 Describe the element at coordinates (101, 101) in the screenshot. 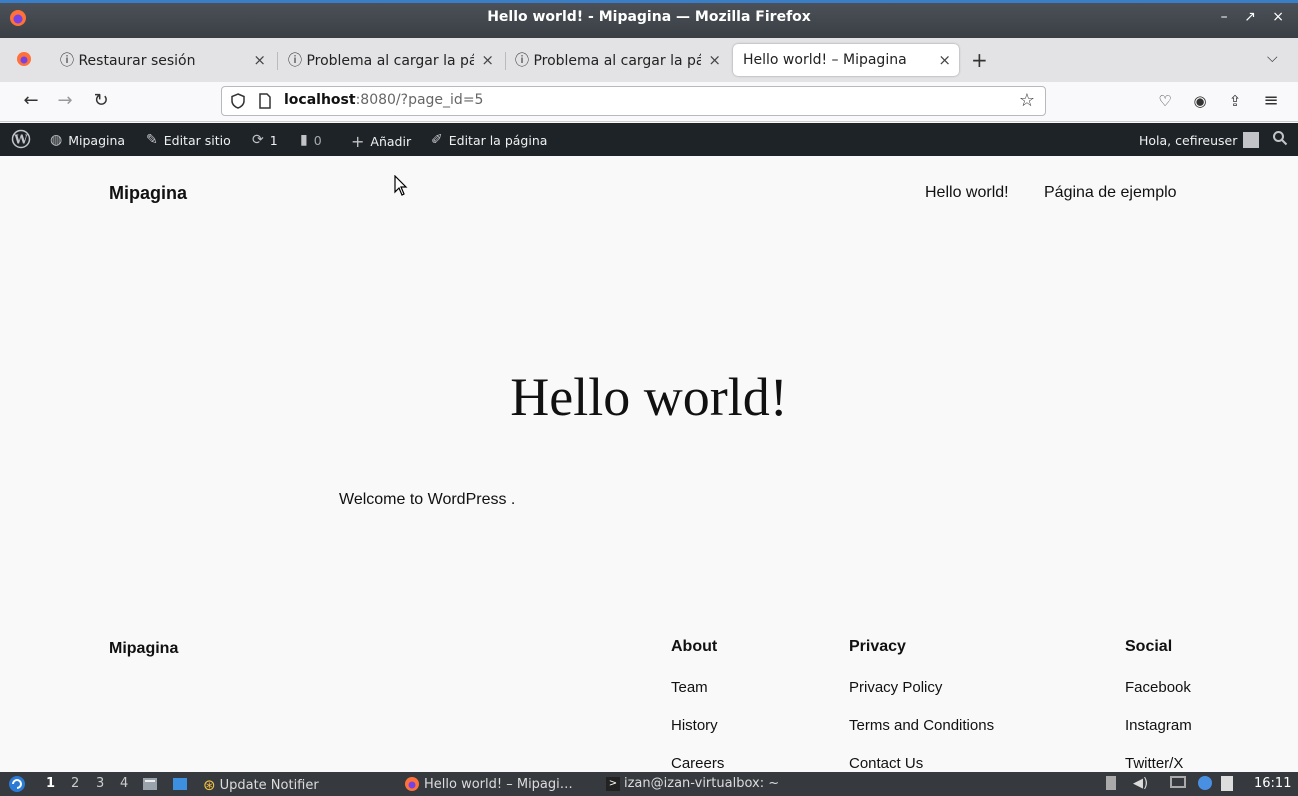

I see `reload-button: ↻` at that location.